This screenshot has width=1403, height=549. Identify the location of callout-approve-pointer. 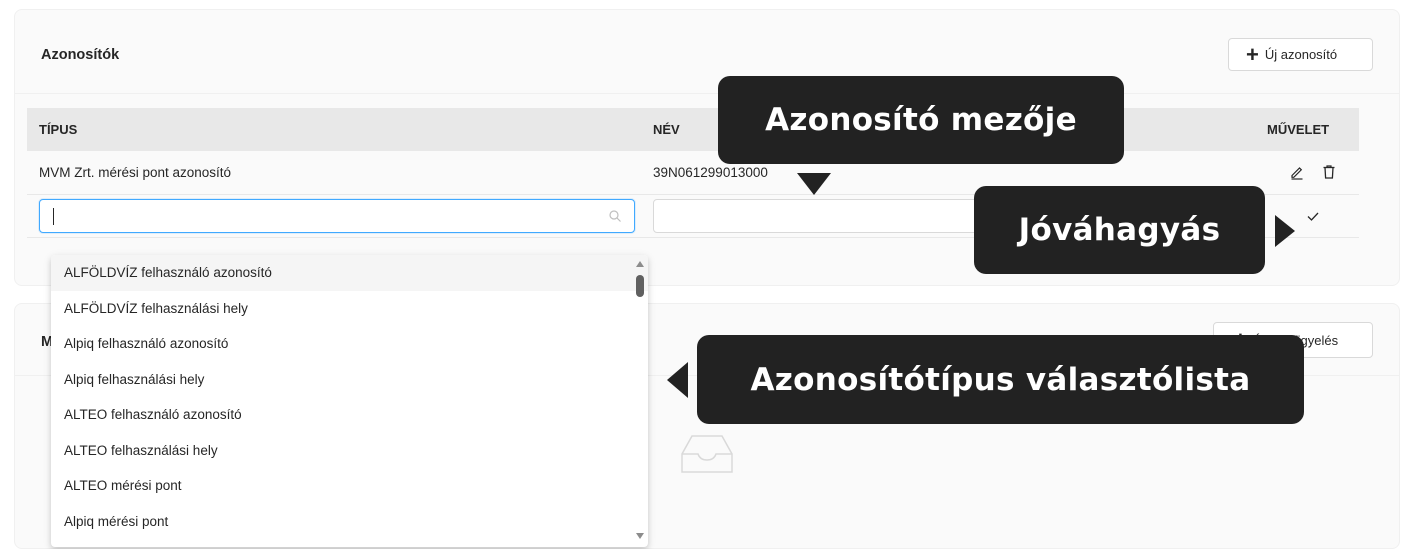
(1285, 231).